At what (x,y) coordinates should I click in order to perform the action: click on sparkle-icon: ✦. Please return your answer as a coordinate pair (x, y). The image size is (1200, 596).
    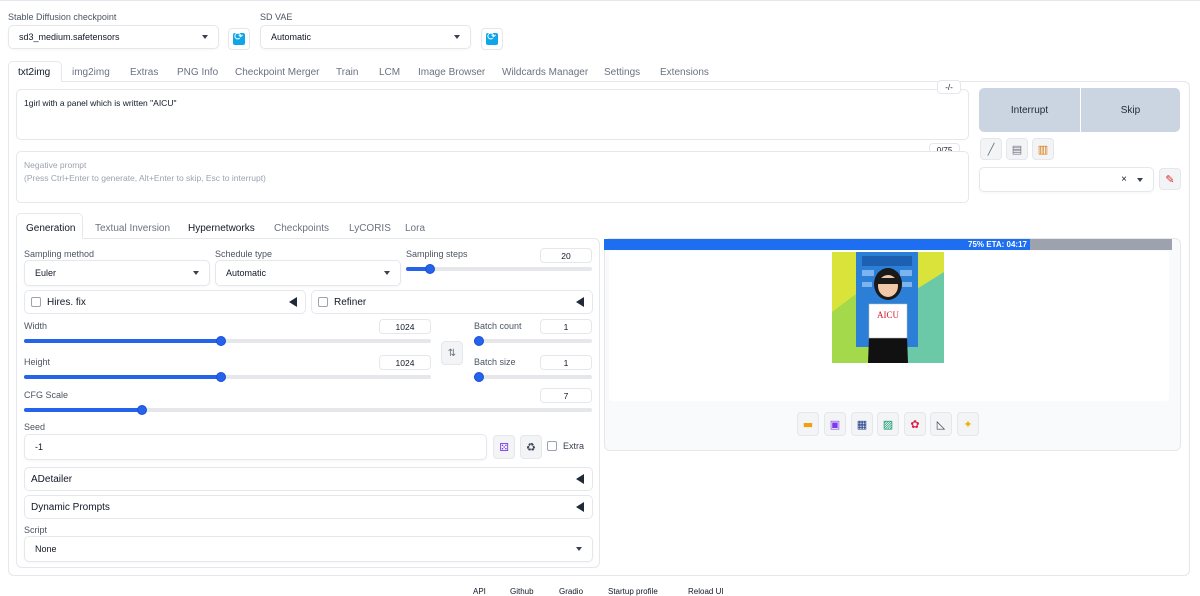
    Looking at the image, I should click on (968, 424).